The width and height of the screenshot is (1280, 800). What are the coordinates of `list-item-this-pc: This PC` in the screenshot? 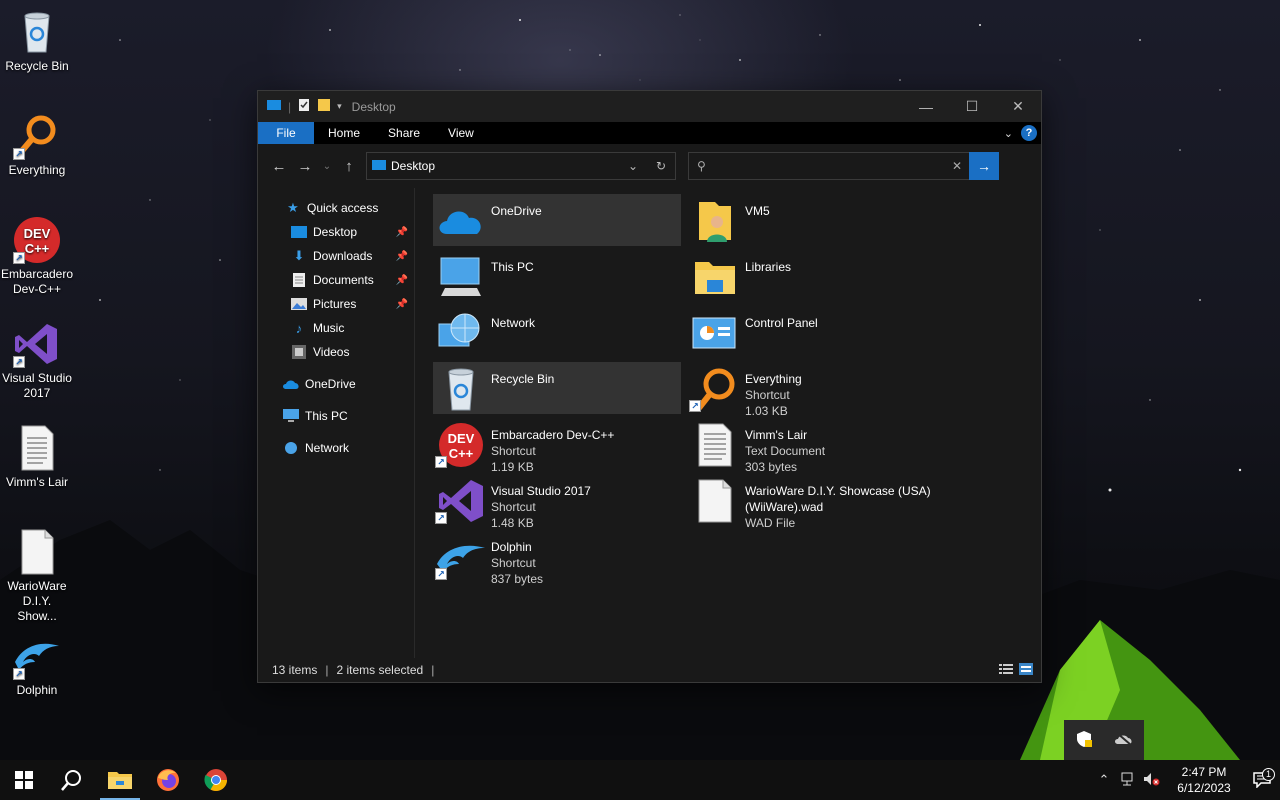 It's located at (557, 276).